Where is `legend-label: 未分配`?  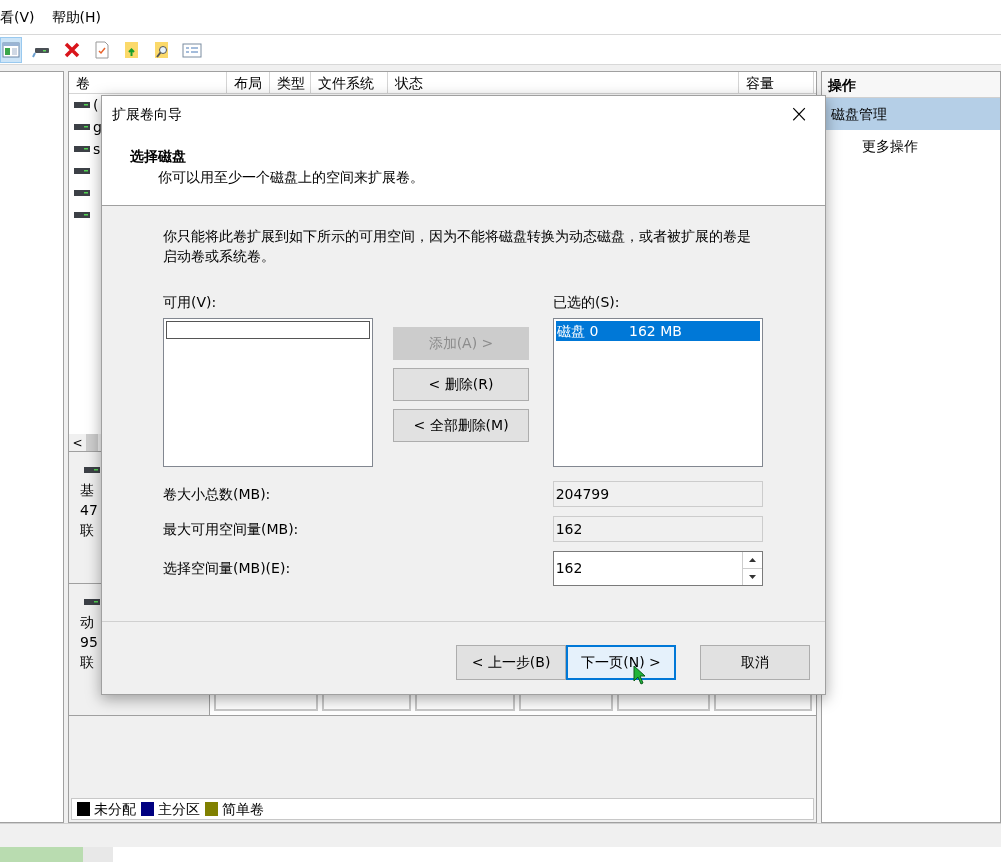
legend-label: 未分配 is located at coordinates (115, 809).